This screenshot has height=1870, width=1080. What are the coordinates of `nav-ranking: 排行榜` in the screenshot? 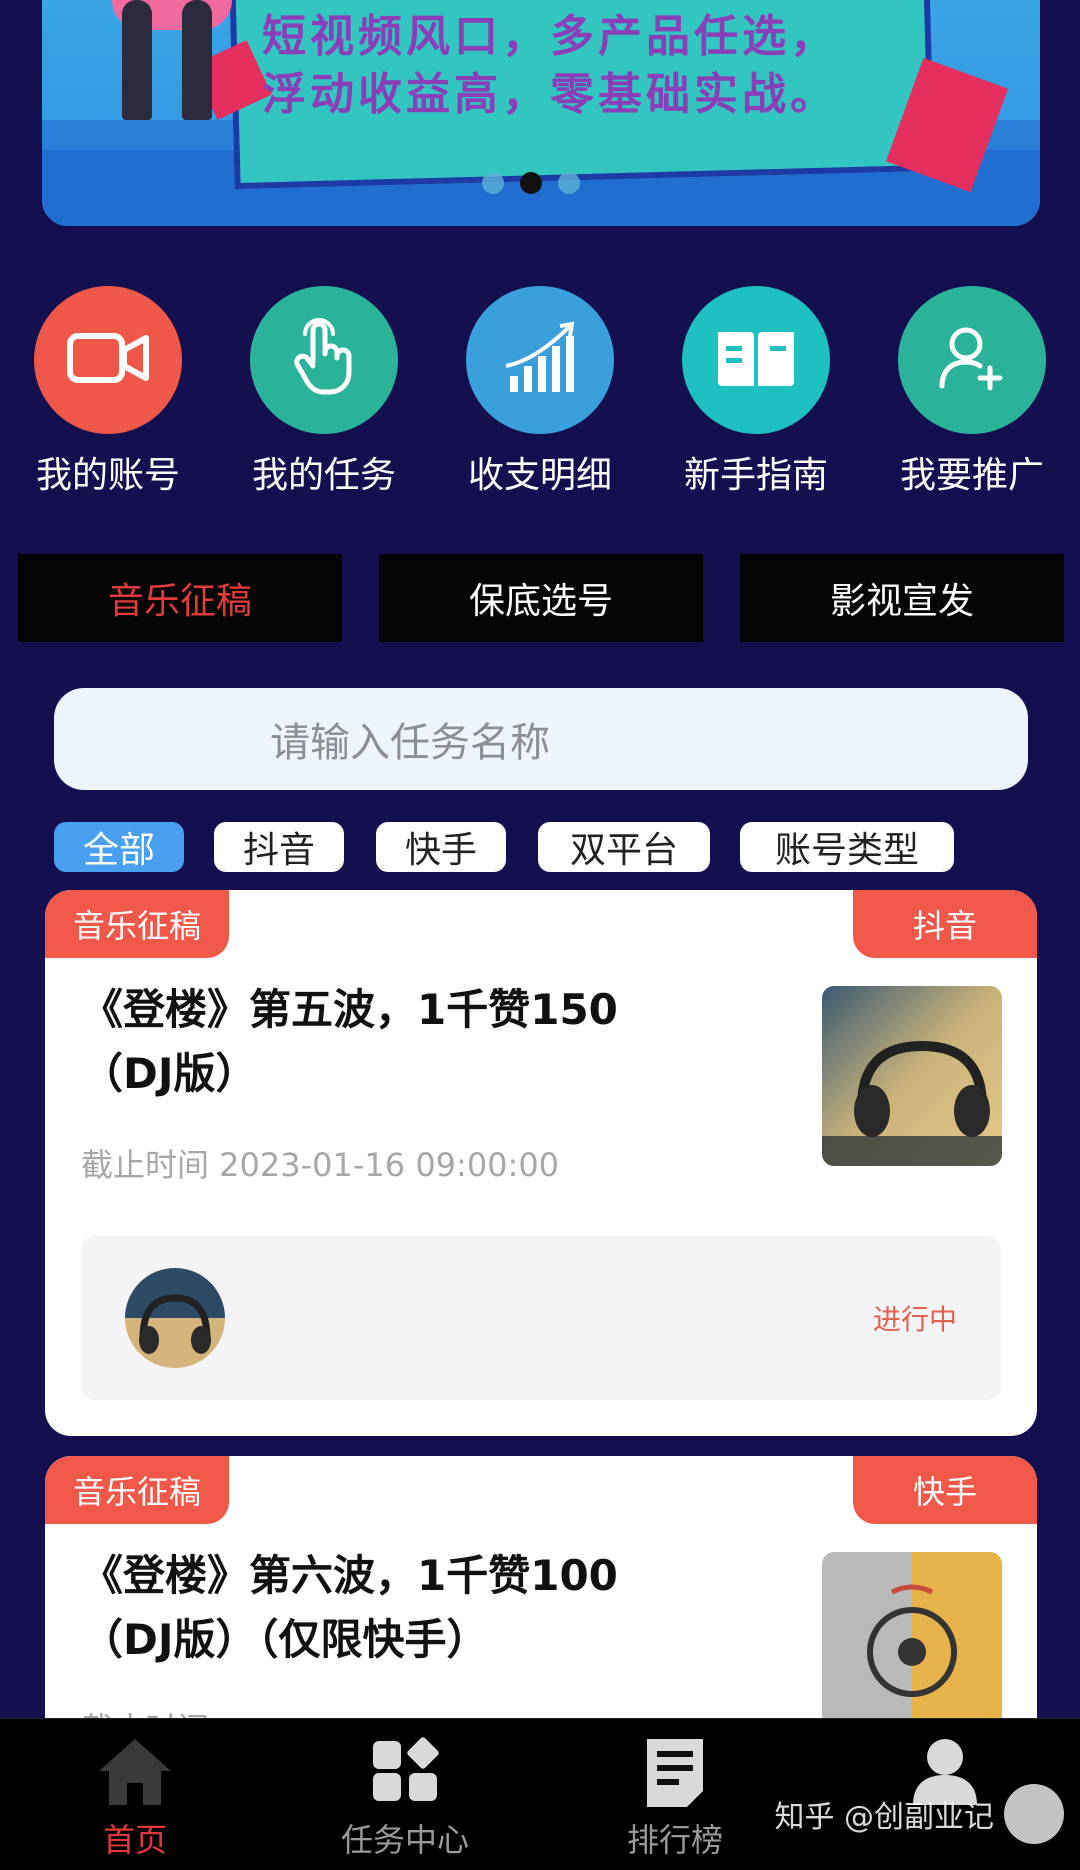 It's located at (675, 1794).